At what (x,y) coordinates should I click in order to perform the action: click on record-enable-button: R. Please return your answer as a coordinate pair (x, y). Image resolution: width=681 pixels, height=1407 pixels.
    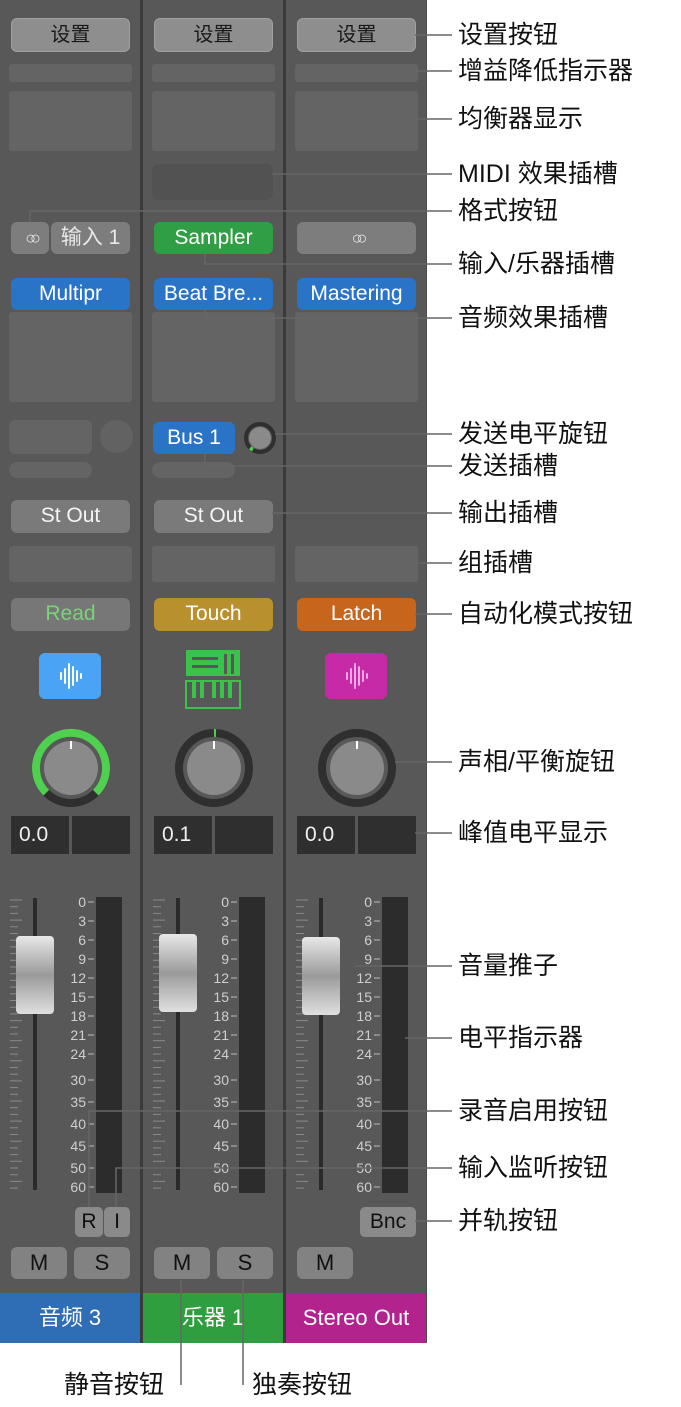
    Looking at the image, I should click on (89, 1222).